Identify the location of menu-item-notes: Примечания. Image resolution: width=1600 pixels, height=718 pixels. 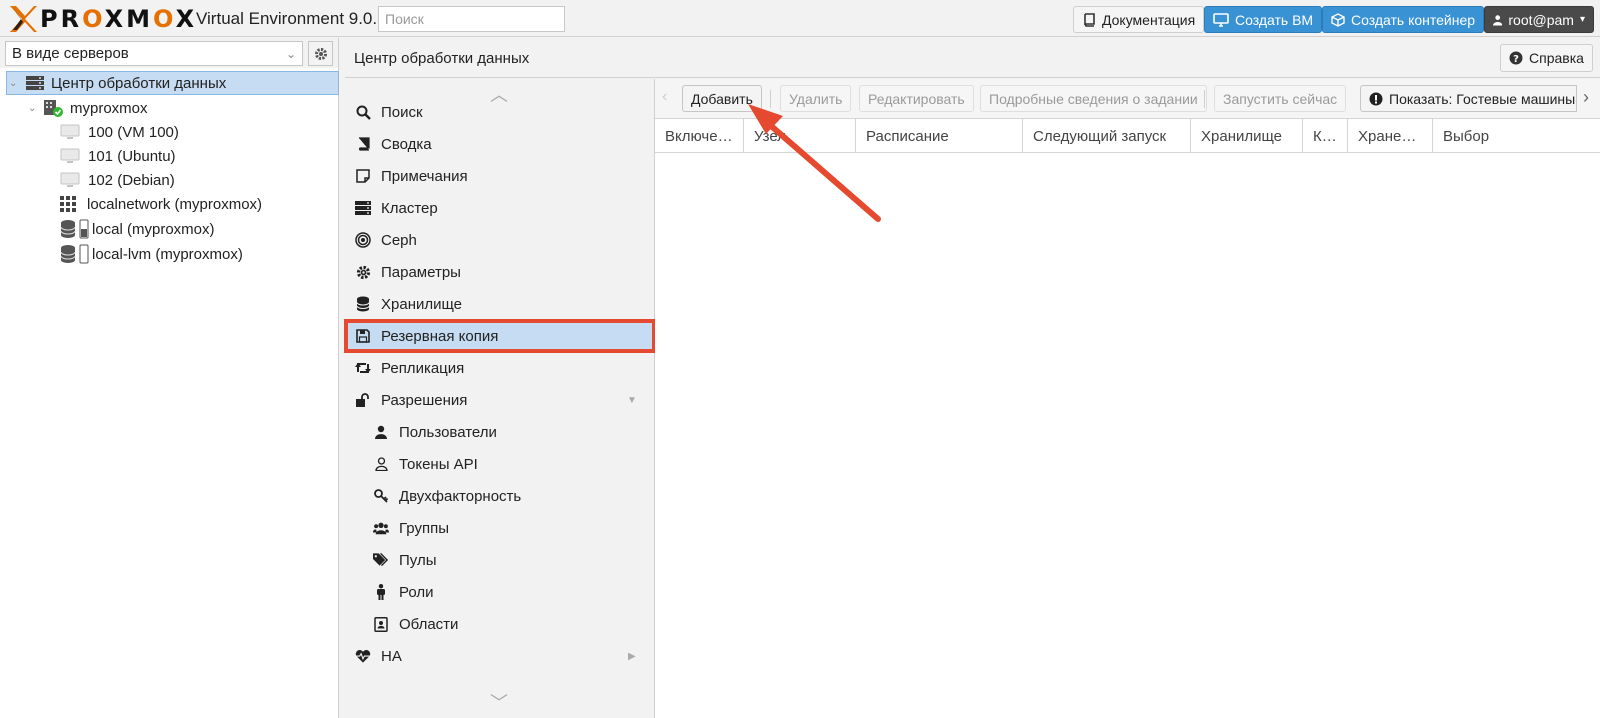
(500, 176).